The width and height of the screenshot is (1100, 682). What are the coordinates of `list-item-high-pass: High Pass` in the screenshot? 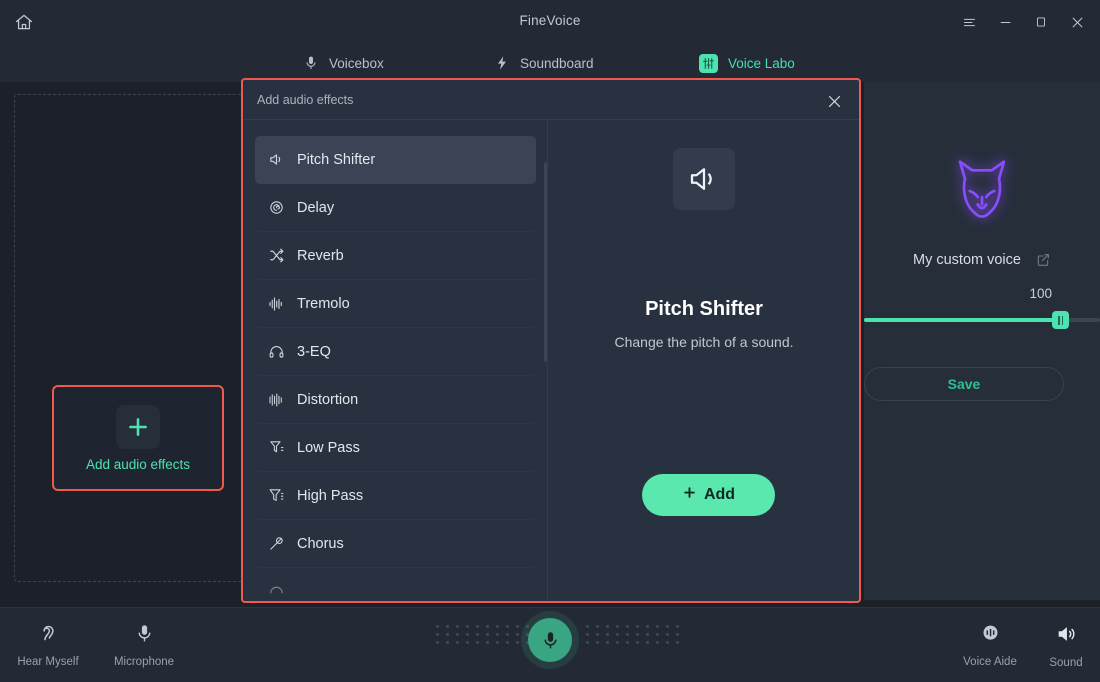 It's located at (395, 496).